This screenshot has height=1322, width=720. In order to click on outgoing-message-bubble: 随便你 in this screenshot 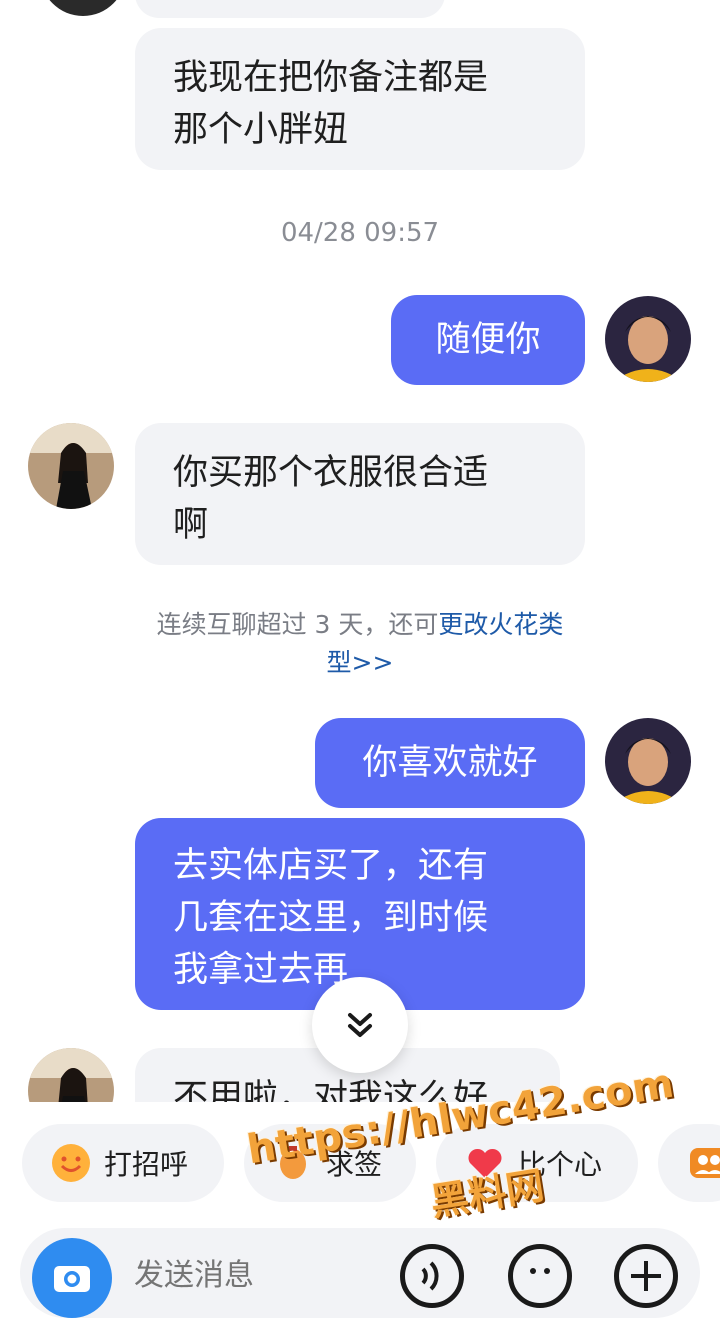, I will do `click(488, 340)`.